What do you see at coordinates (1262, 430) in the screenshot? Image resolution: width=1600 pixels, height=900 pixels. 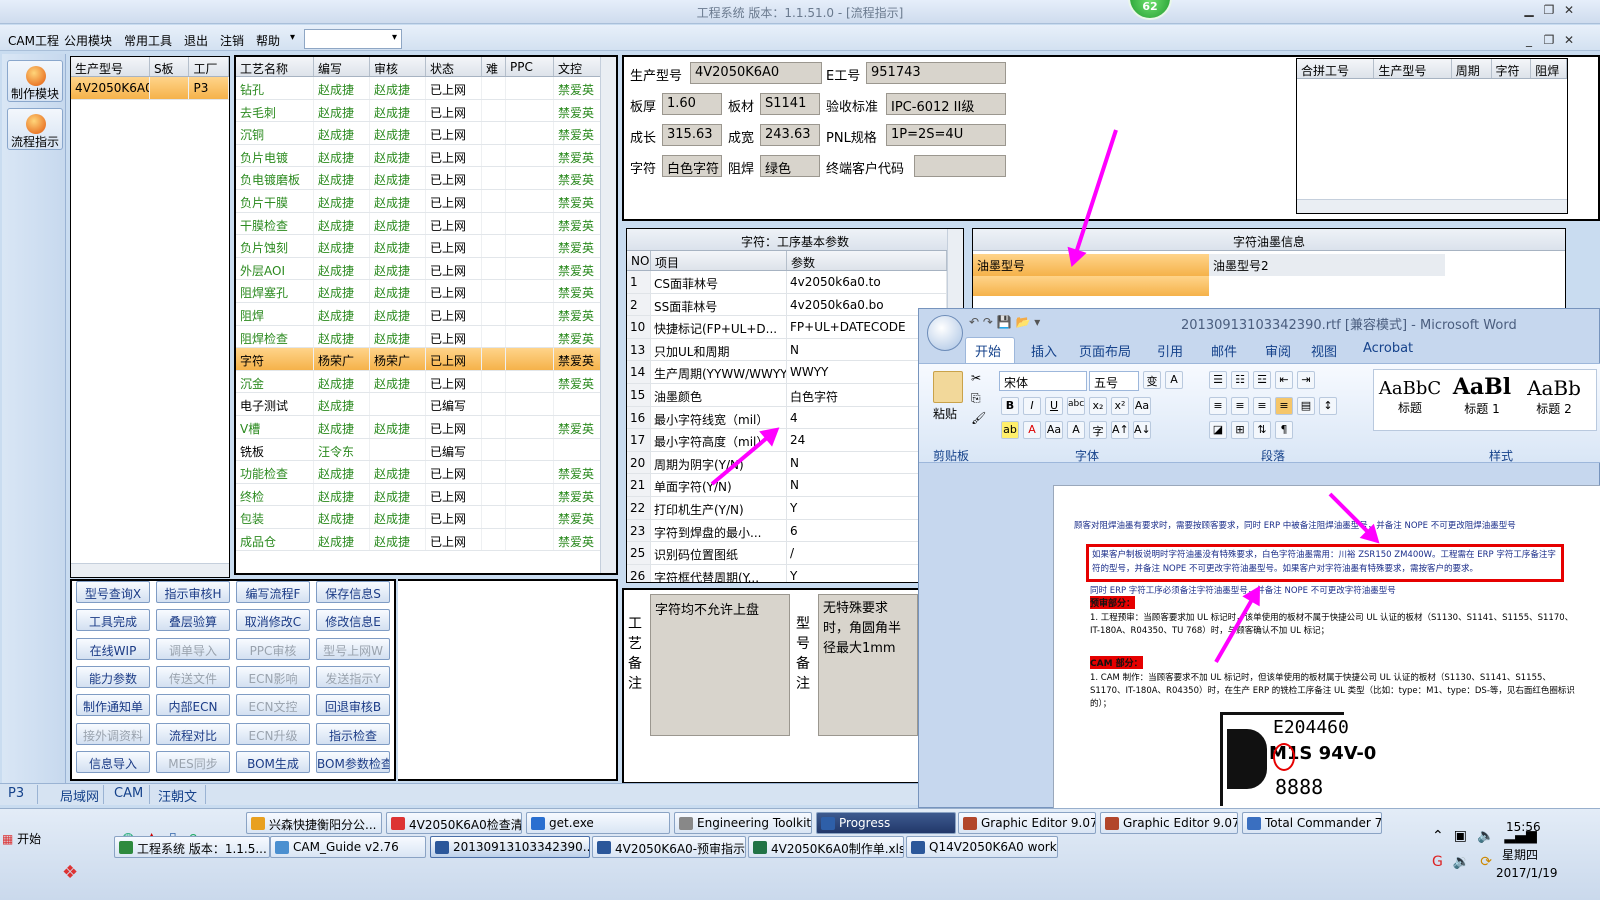 I see `sort-icon: ⇅` at bounding box center [1262, 430].